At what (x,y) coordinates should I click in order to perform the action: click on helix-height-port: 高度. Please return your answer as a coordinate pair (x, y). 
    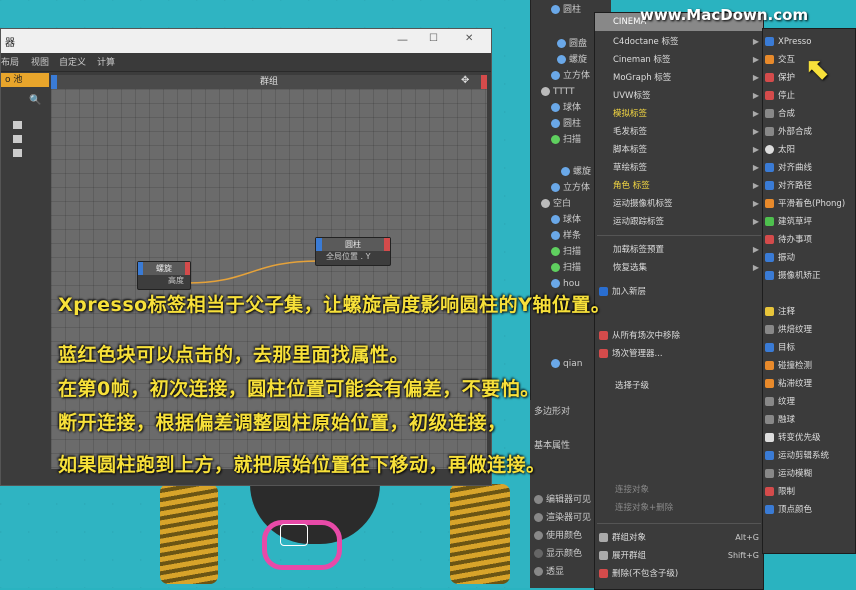
    Looking at the image, I should click on (164, 281).